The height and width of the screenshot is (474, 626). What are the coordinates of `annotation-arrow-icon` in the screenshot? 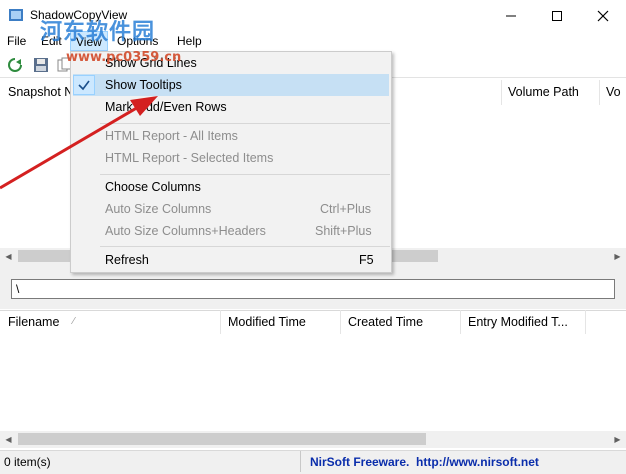 It's located at (79, 143).